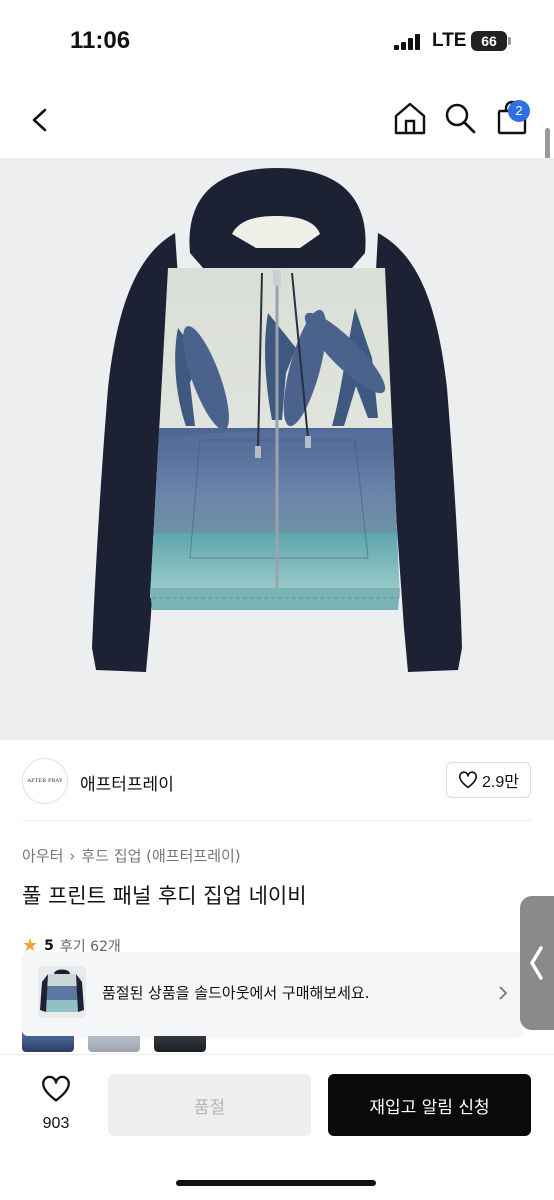 The width and height of the screenshot is (554, 1200). What do you see at coordinates (160, 855) in the screenshot?
I see `breadcrumb-subcategory: 후드 집업 (애프터프레이)` at bounding box center [160, 855].